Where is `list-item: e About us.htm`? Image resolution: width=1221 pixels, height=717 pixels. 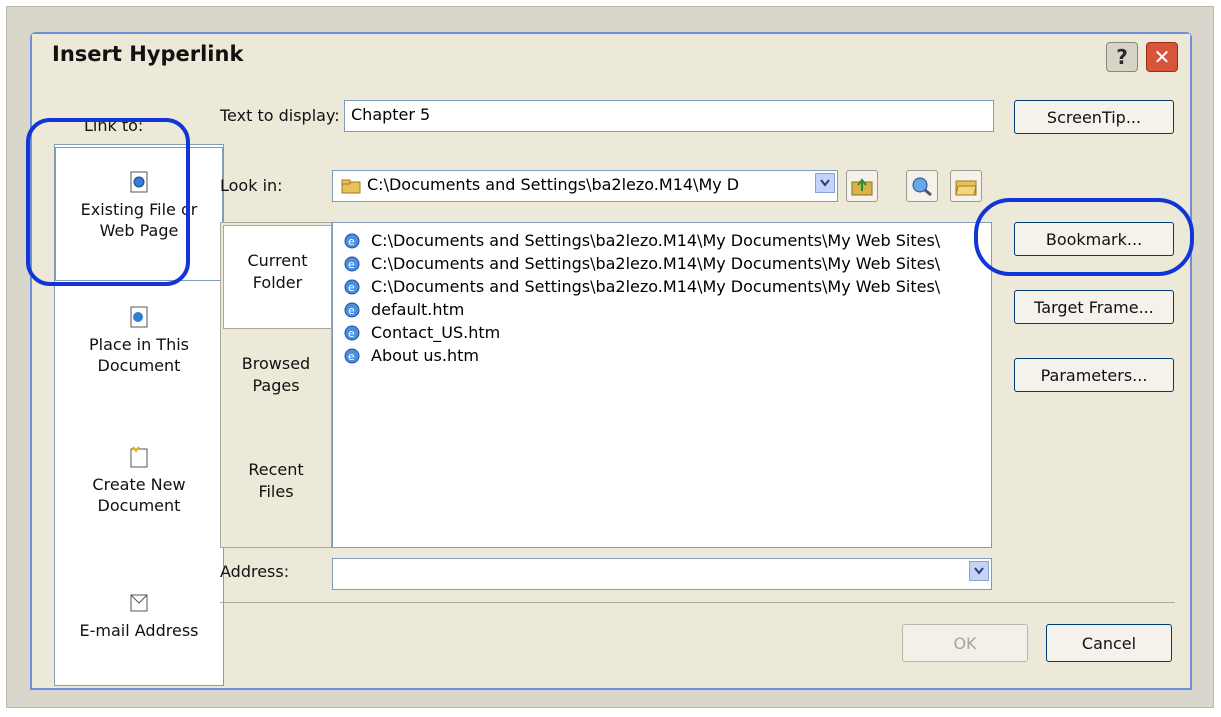
list-item: e About us.htm is located at coordinates (662, 355).